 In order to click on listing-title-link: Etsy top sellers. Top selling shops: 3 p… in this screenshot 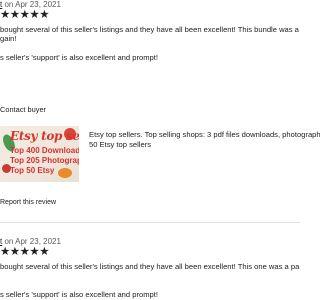, I will do `click(204, 140)`.